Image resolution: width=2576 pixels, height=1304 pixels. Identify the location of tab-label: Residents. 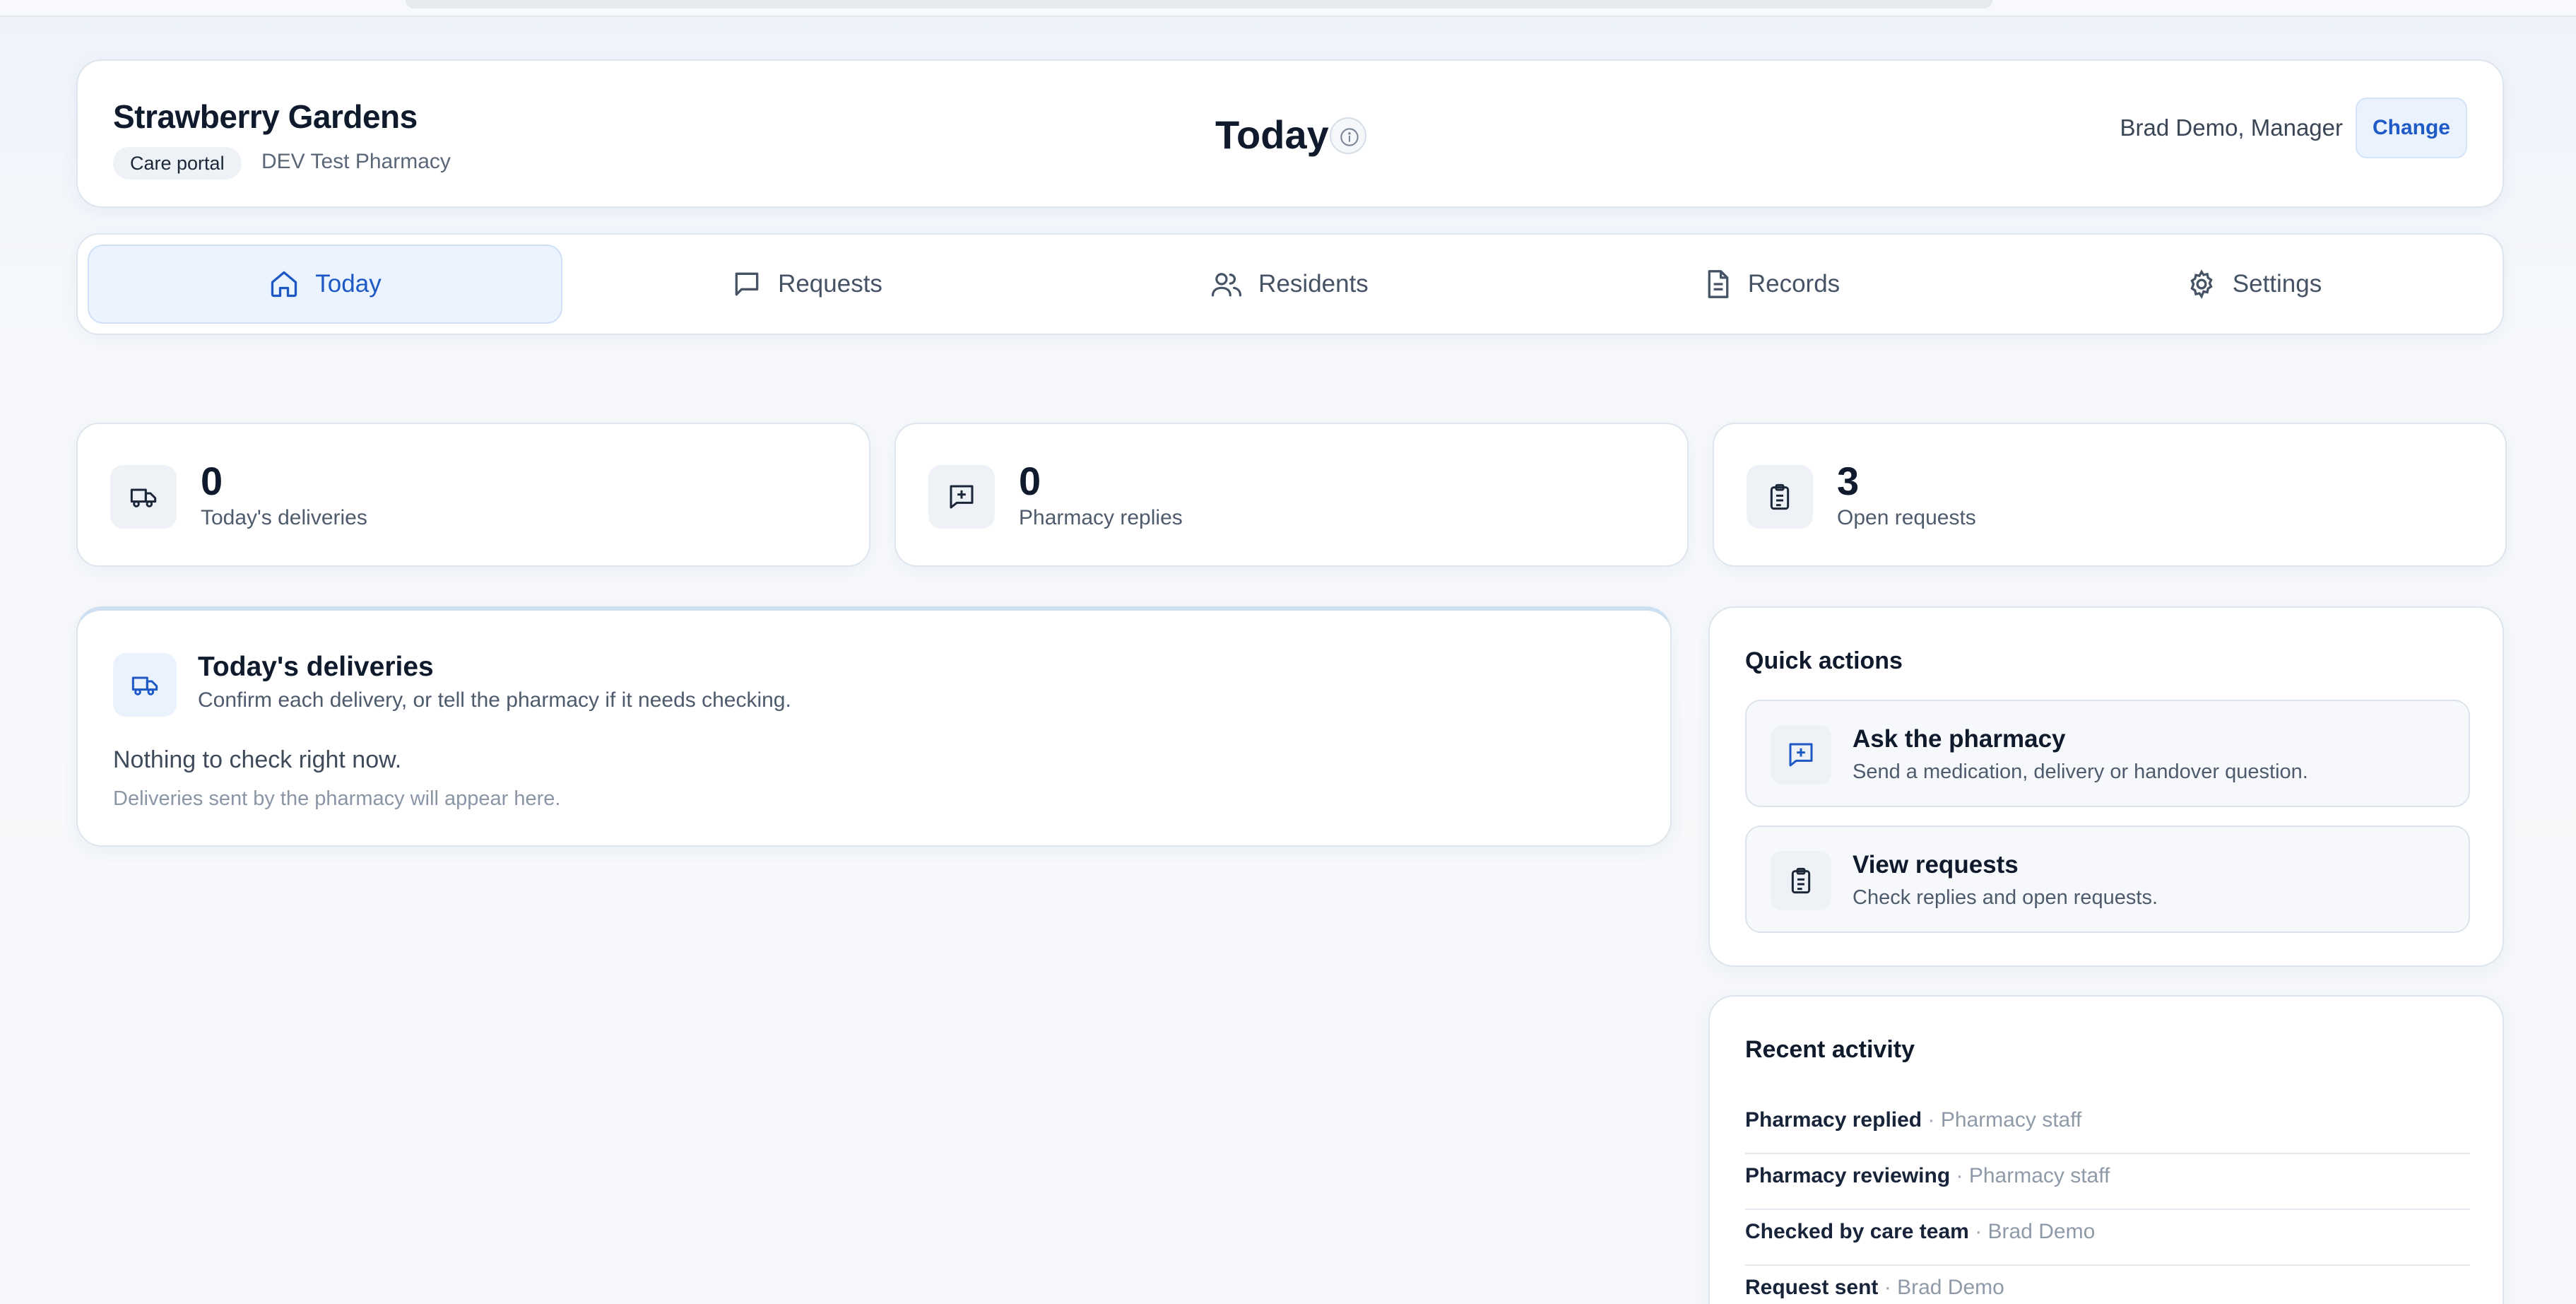
(1313, 284).